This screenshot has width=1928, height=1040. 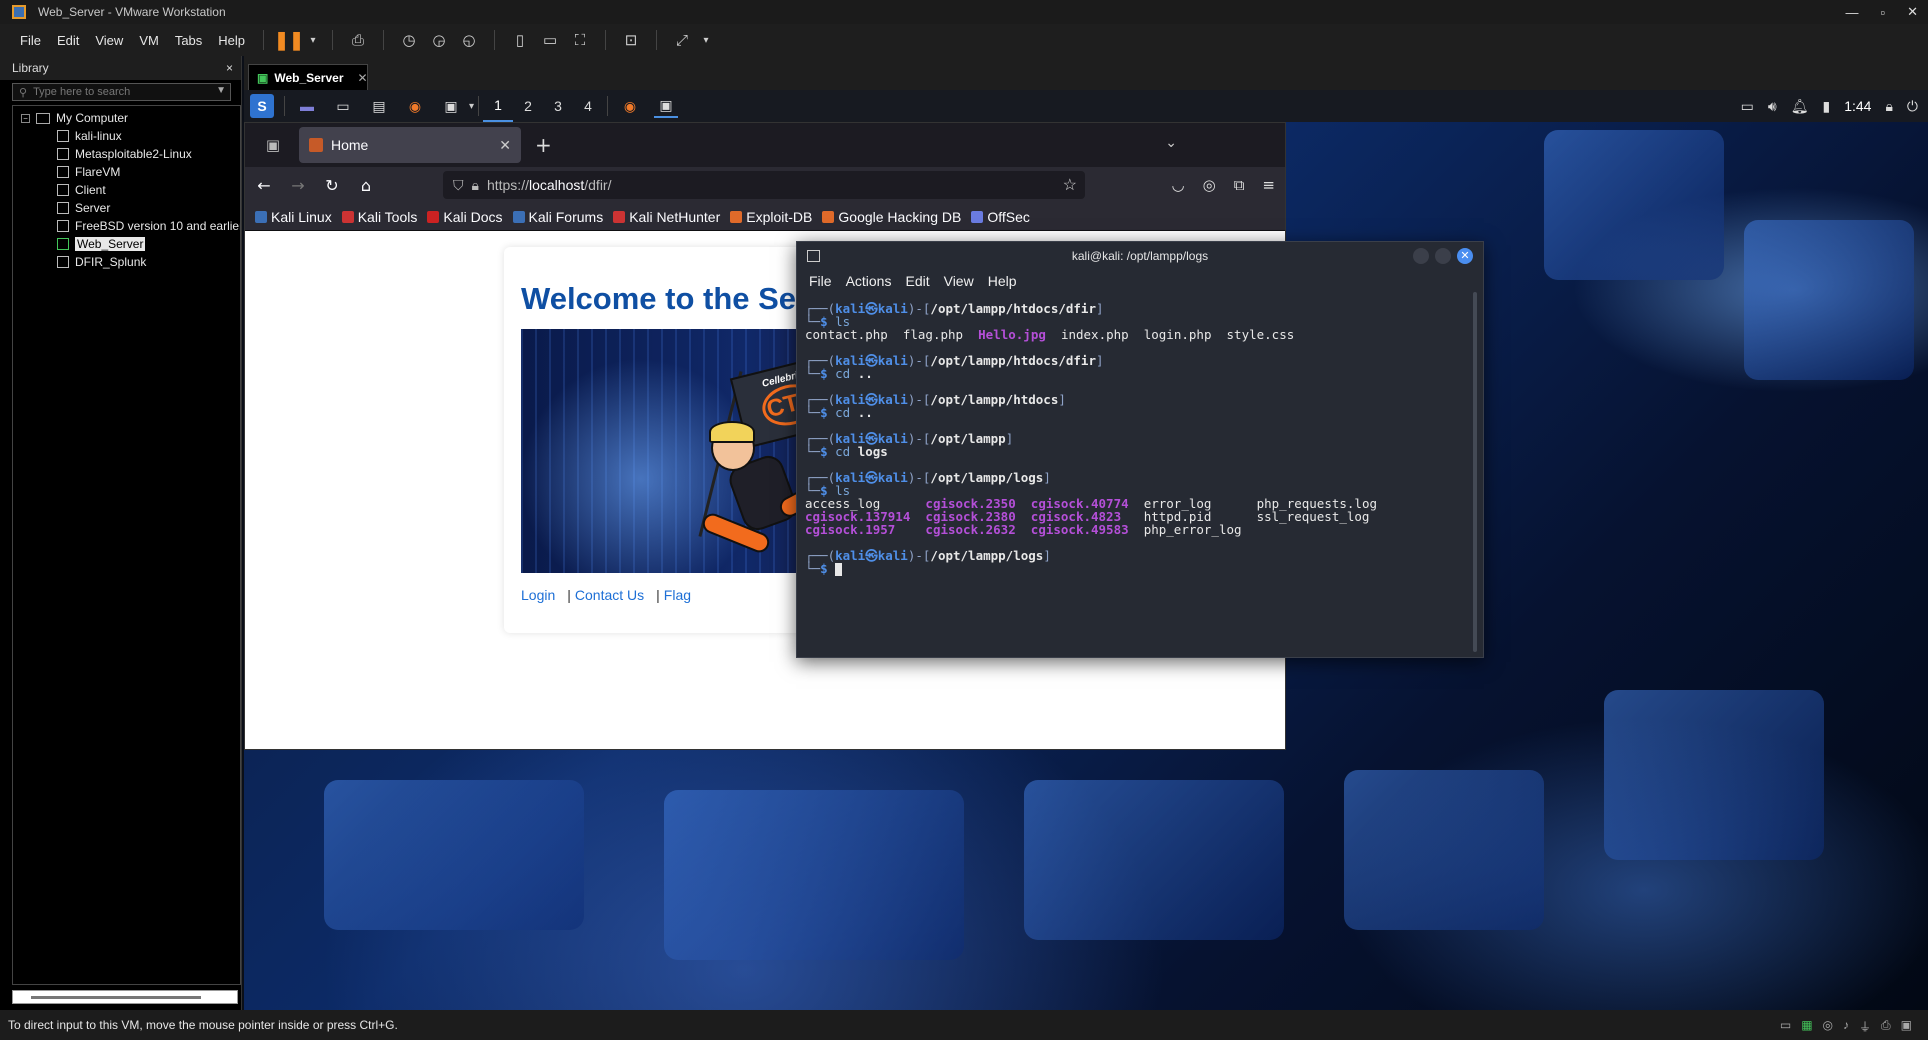 I want to click on firefox-icon: ◉, so click(x=415, y=106).